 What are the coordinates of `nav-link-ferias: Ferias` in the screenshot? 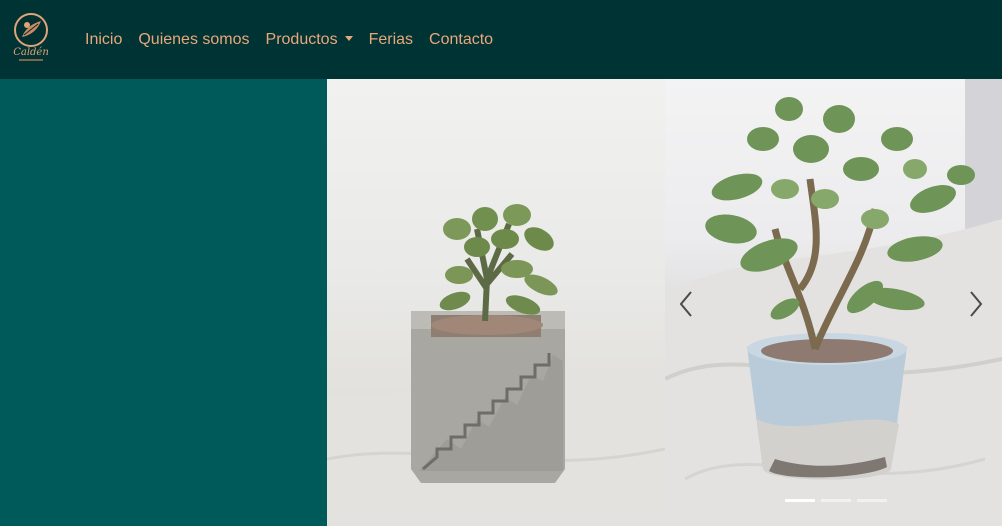 It's located at (391, 40).